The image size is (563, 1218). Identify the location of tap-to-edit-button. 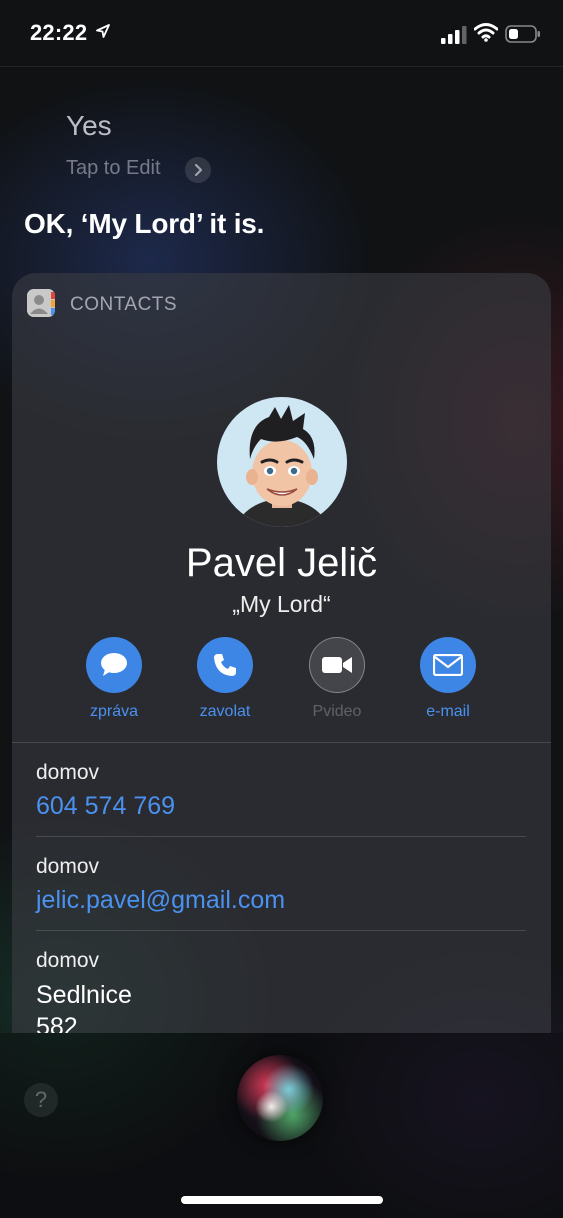
(198, 170).